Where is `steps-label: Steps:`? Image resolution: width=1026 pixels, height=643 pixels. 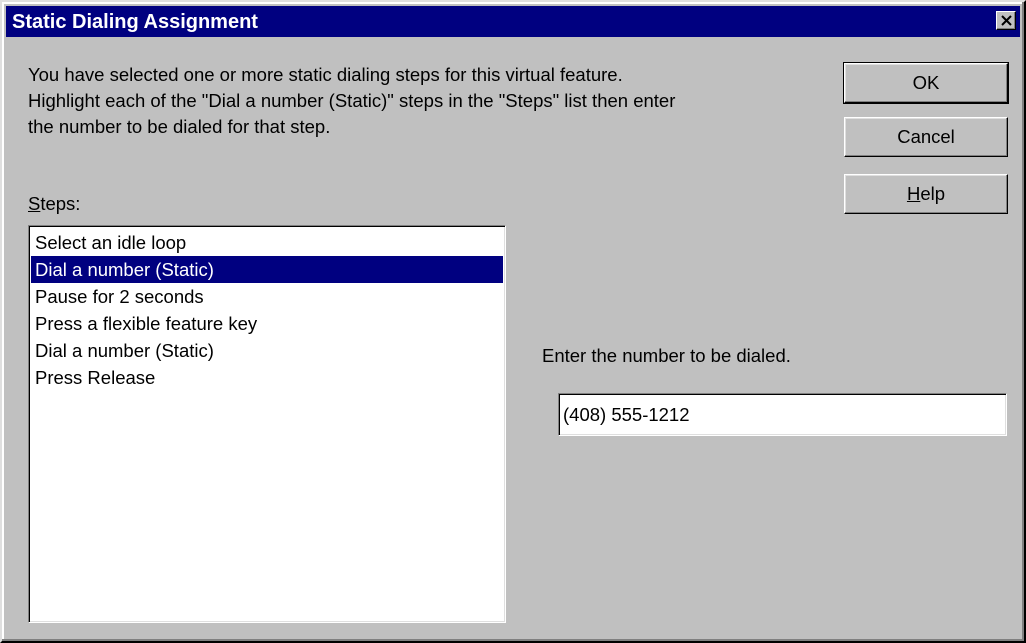
steps-label: Steps: is located at coordinates (54, 204).